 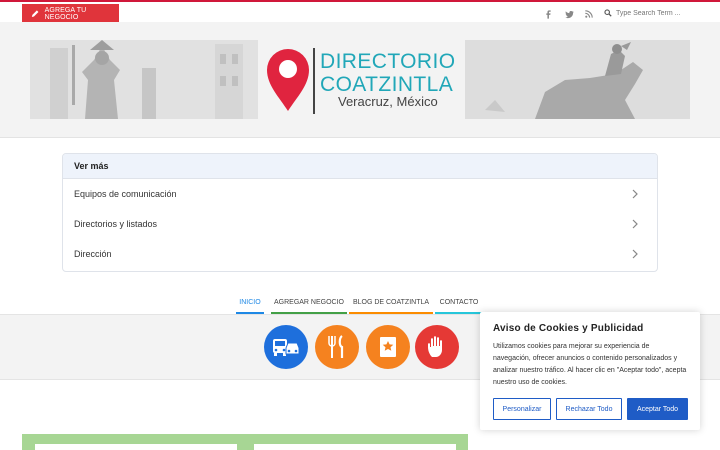 I want to click on add-business-button: AGREGA TU NEGOCIO, so click(x=70, y=13).